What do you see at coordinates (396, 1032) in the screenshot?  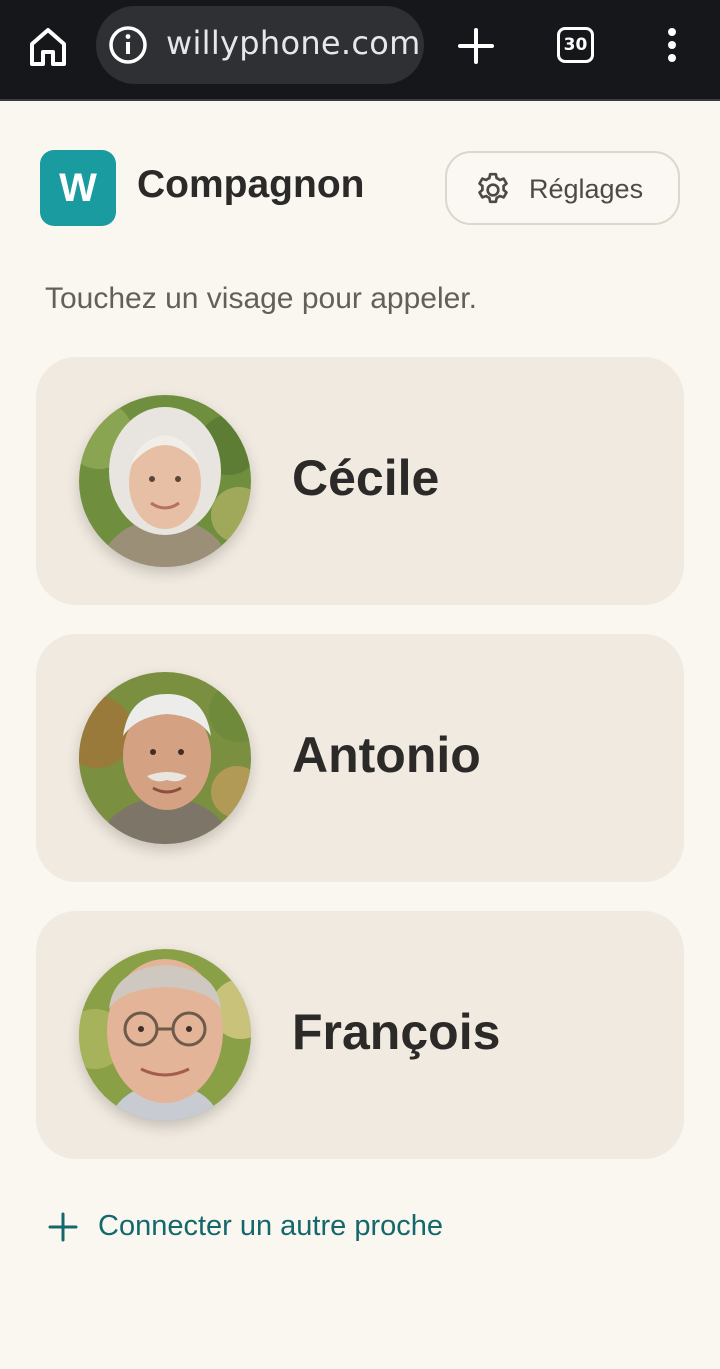 I see `contact-name: François` at bounding box center [396, 1032].